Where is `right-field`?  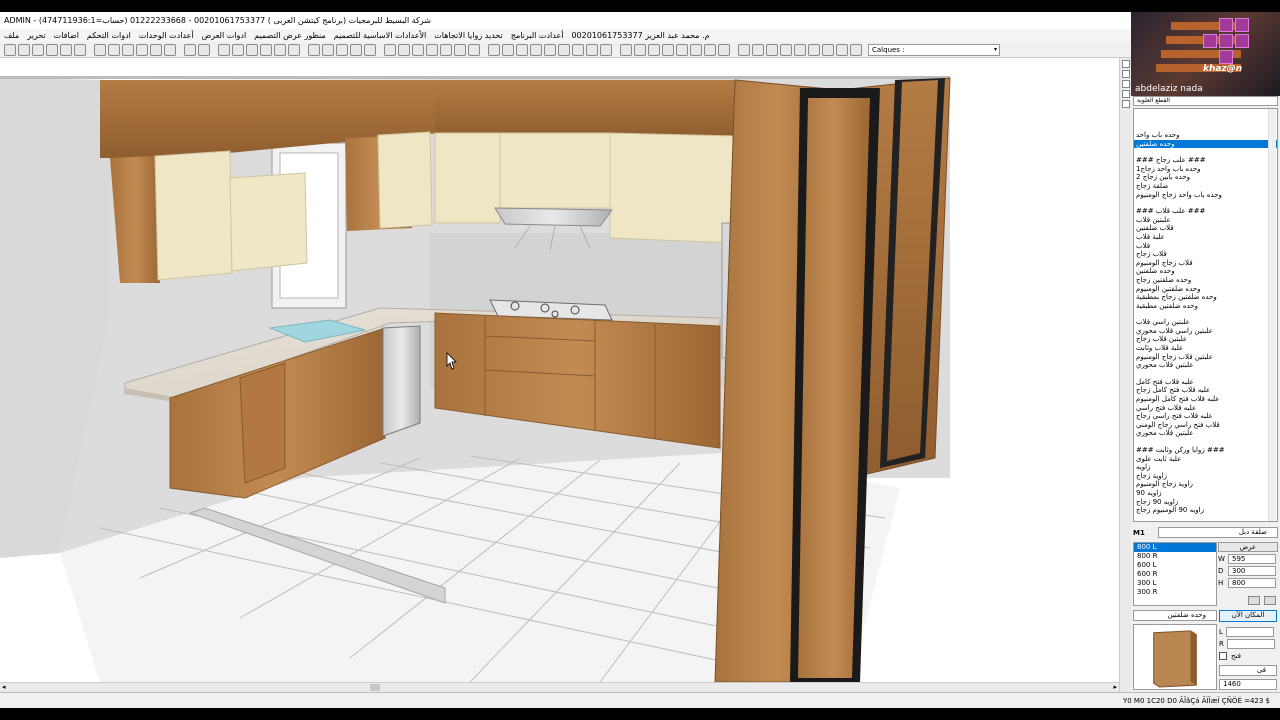 right-field is located at coordinates (1250, 644).